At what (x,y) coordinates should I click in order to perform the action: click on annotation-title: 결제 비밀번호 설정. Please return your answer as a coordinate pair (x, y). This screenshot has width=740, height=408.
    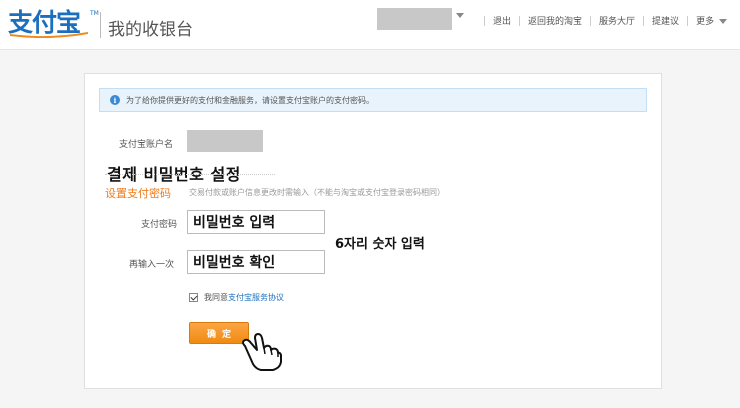
    Looking at the image, I should click on (174, 174).